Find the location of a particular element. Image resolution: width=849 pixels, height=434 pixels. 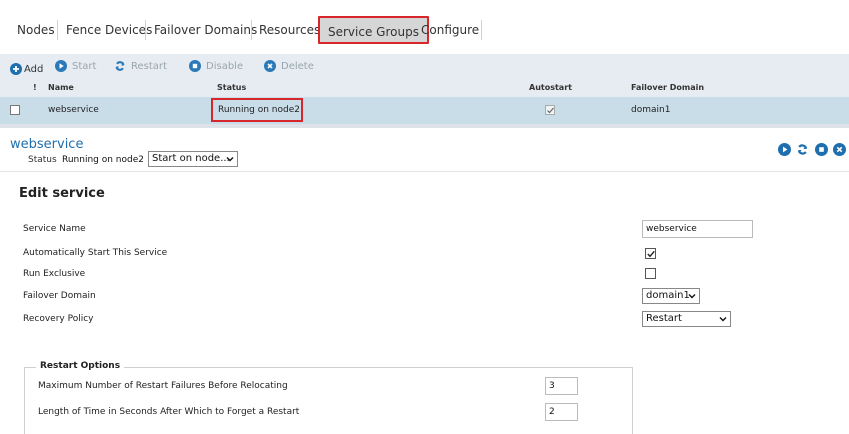

row-autostart-checkbox is located at coordinates (550, 110).